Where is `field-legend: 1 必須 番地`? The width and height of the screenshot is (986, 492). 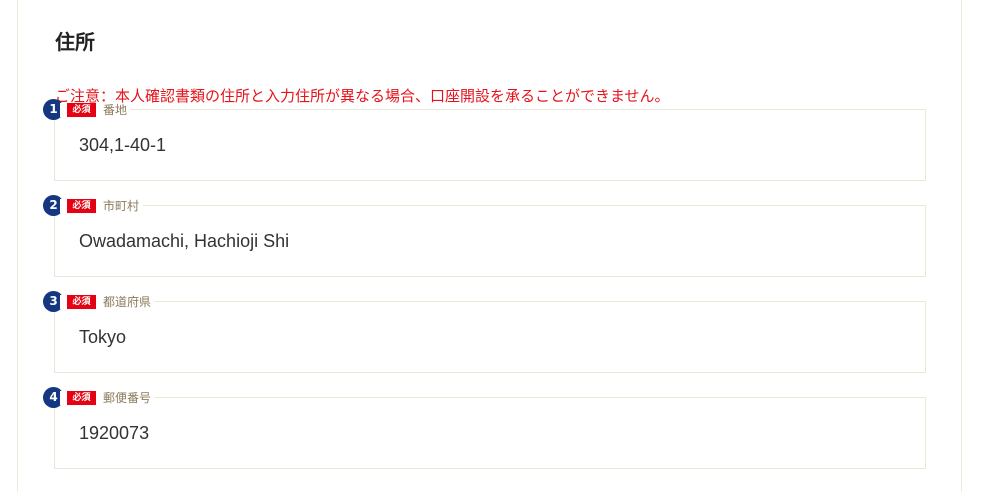 field-legend: 1 必須 番地 is located at coordinates (87, 109).